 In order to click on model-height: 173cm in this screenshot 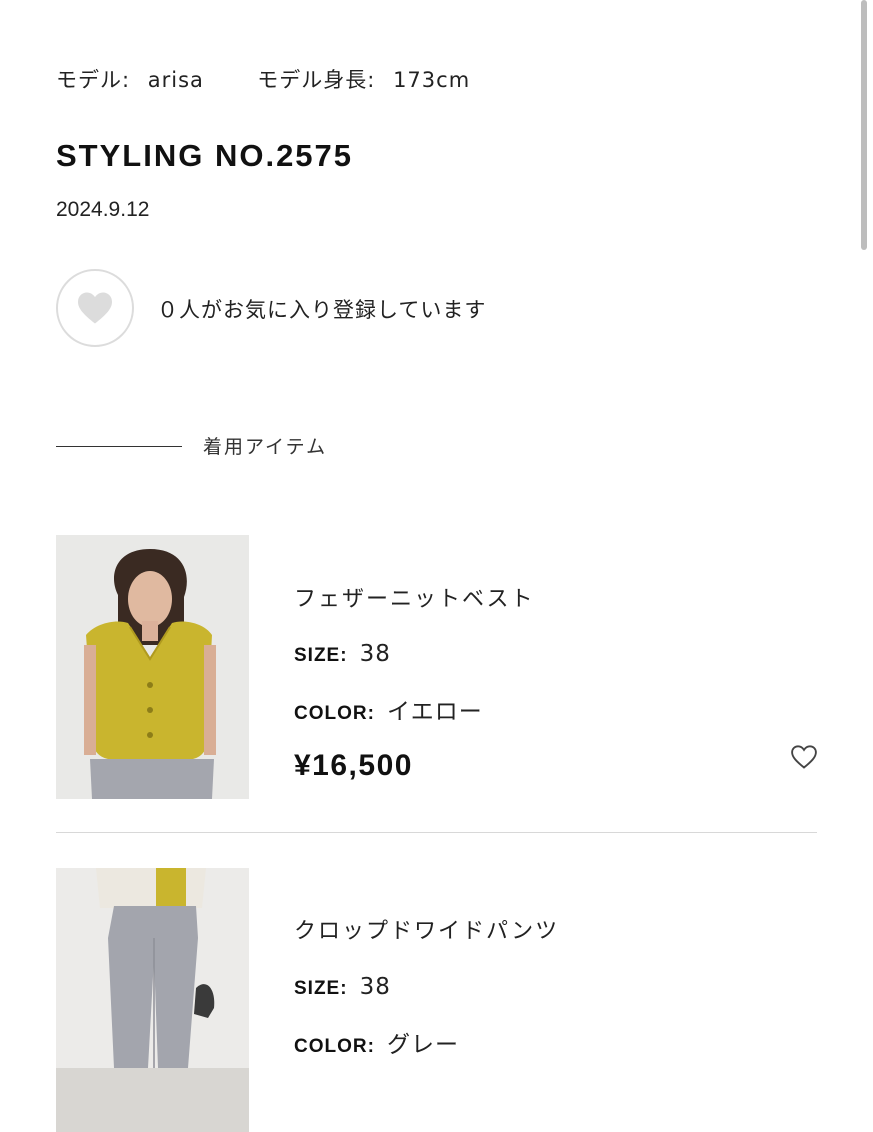, I will do `click(432, 80)`.